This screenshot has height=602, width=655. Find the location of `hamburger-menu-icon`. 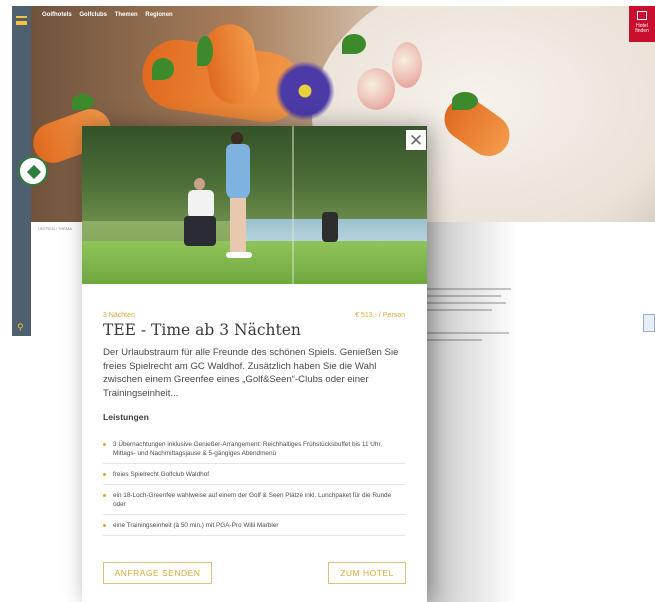

hamburger-menu-icon is located at coordinates (21, 20).